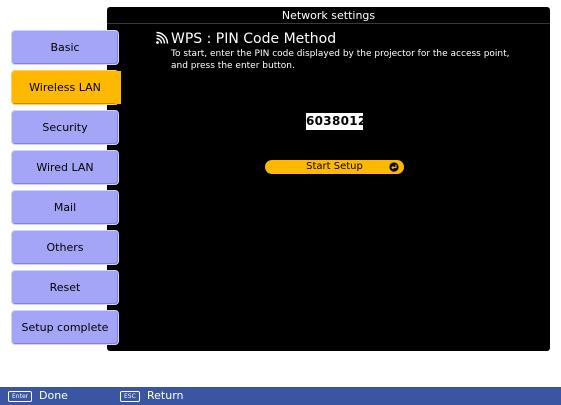  Describe the element at coordinates (130, 396) in the screenshot. I see `esc-key-icon: ESC` at that location.